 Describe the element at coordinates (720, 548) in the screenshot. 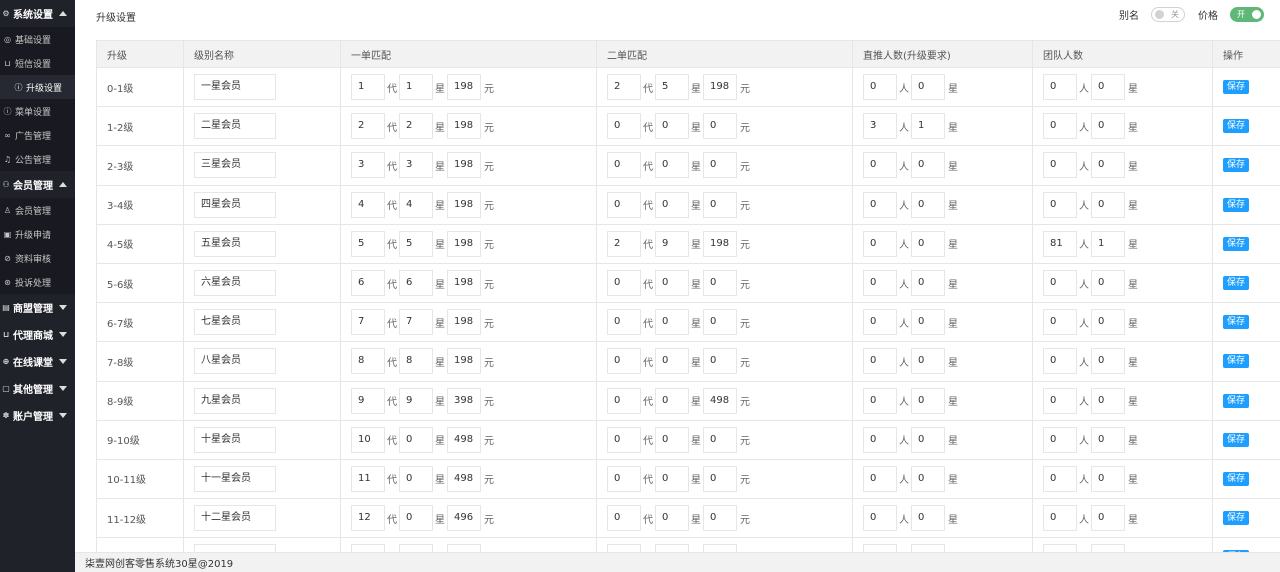

I see `match2-price-input` at that location.